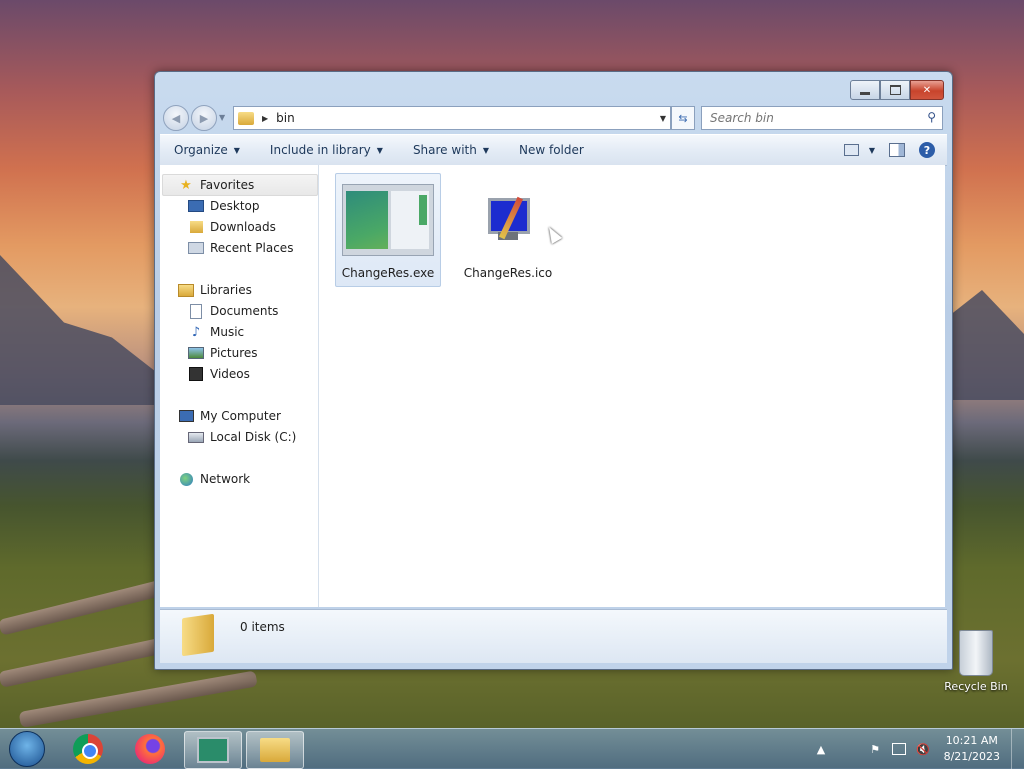  What do you see at coordinates (508, 273) in the screenshot?
I see `file-name: ChangeRes.ico` at bounding box center [508, 273].